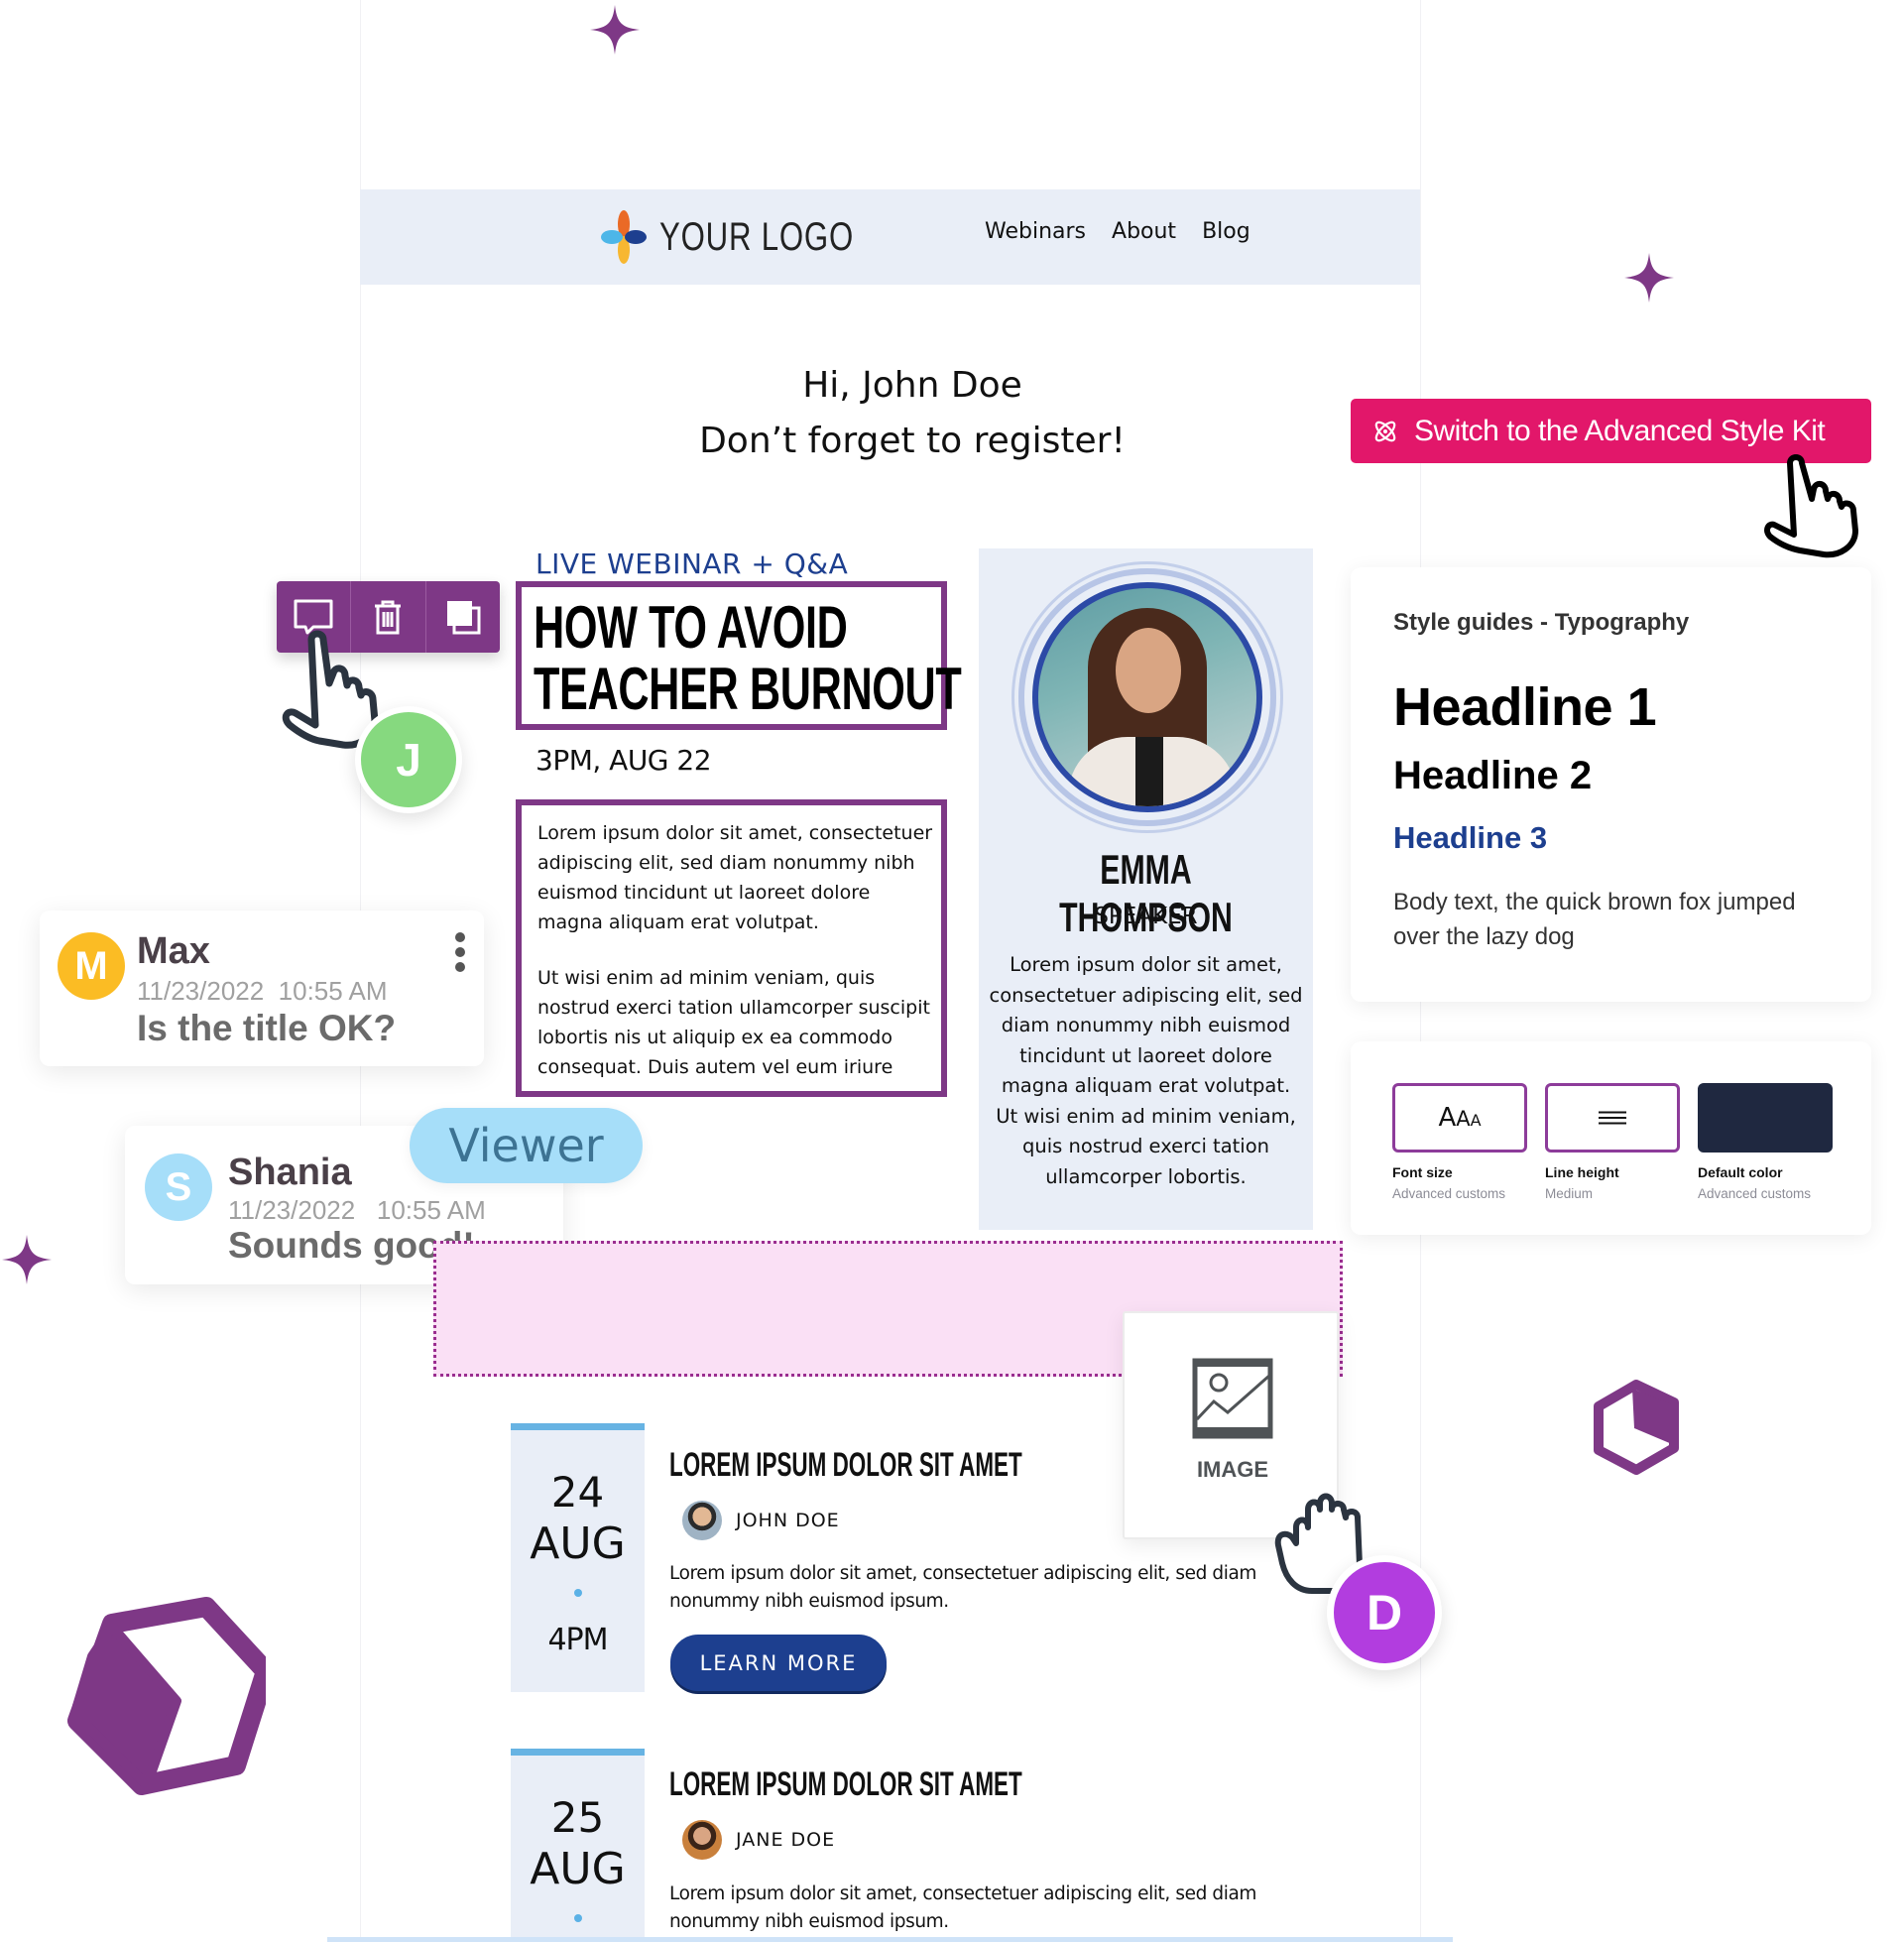 The image size is (1904, 1942). Describe the element at coordinates (1226, 231) in the screenshot. I see `nav-link-blog: Blog` at that location.